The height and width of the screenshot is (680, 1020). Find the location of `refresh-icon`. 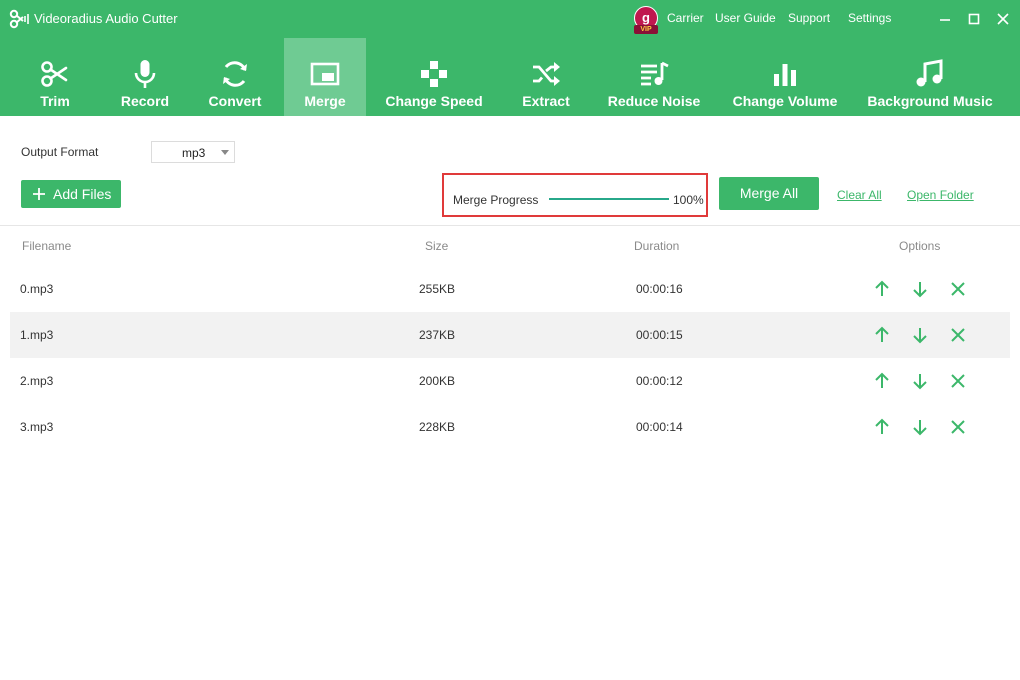

refresh-icon is located at coordinates (235, 74).